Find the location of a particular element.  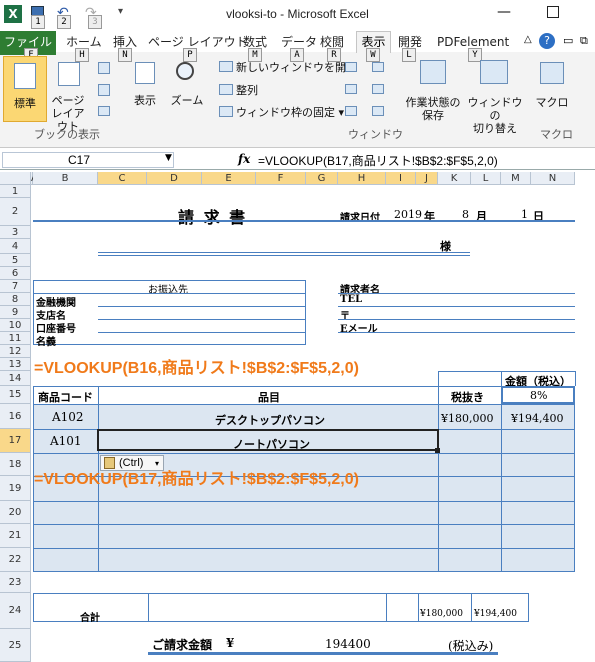

keytip-insert: N is located at coordinates (125, 55).